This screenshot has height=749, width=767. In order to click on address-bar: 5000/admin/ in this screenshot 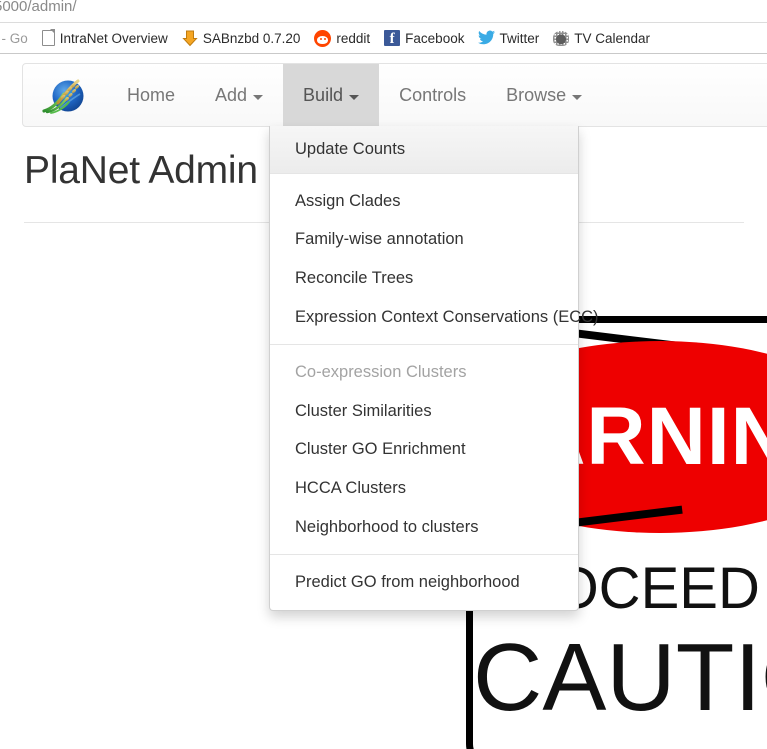, I will do `click(383, 11)`.